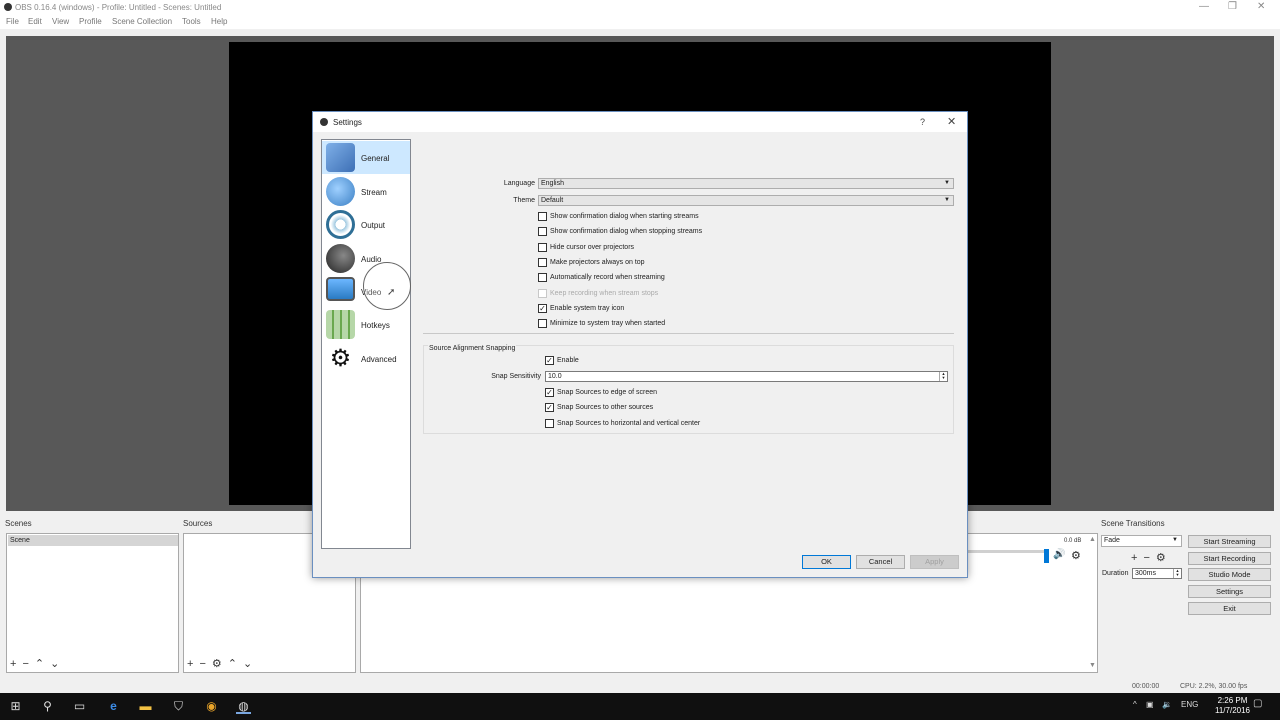 The image size is (1280, 720). Describe the element at coordinates (391, 292) in the screenshot. I see `mouse-cursor-icon: ➚` at that location.